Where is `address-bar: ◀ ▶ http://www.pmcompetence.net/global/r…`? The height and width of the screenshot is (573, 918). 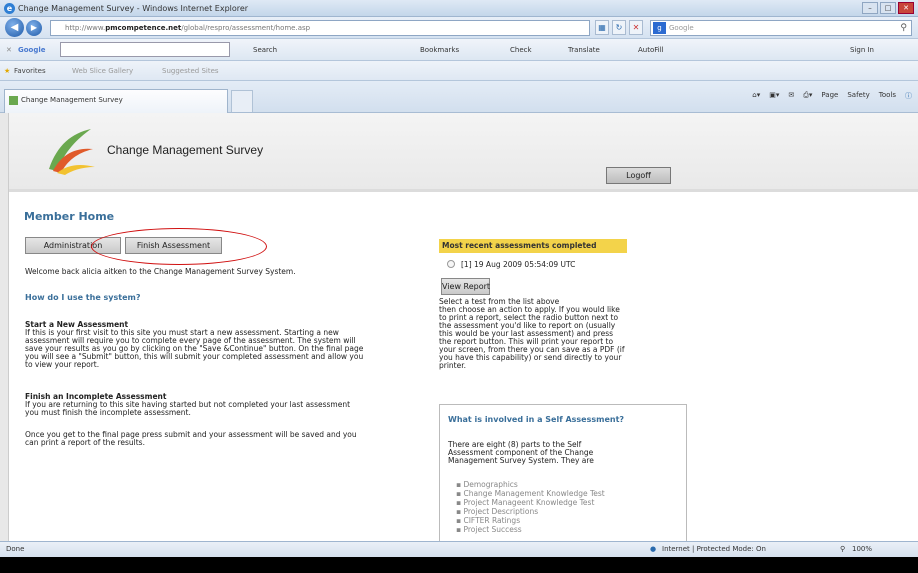 address-bar: ◀ ▶ http://www.pmcompetence.net/global/r… is located at coordinates (459, 28).